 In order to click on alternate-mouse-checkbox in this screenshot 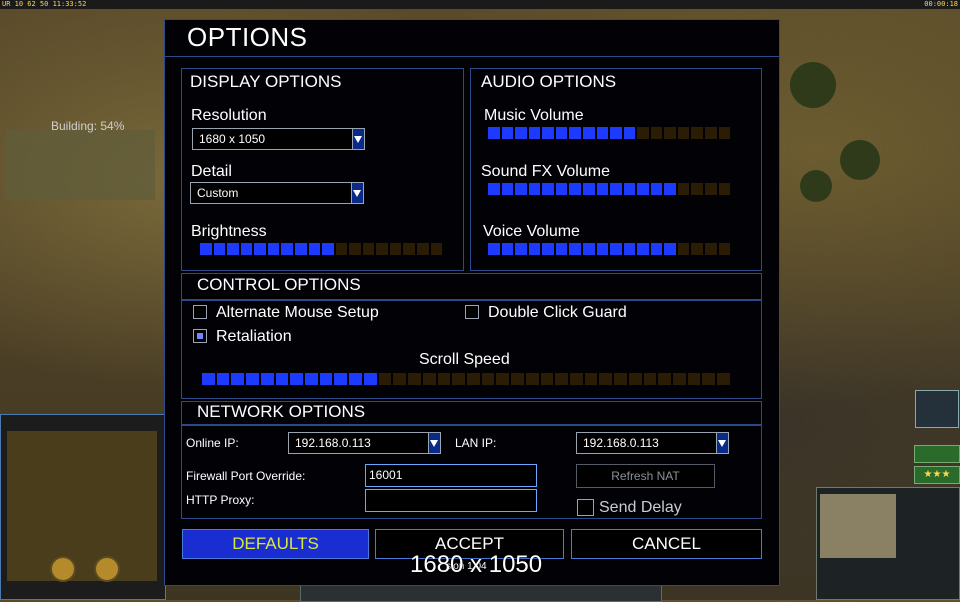, I will do `click(200, 312)`.